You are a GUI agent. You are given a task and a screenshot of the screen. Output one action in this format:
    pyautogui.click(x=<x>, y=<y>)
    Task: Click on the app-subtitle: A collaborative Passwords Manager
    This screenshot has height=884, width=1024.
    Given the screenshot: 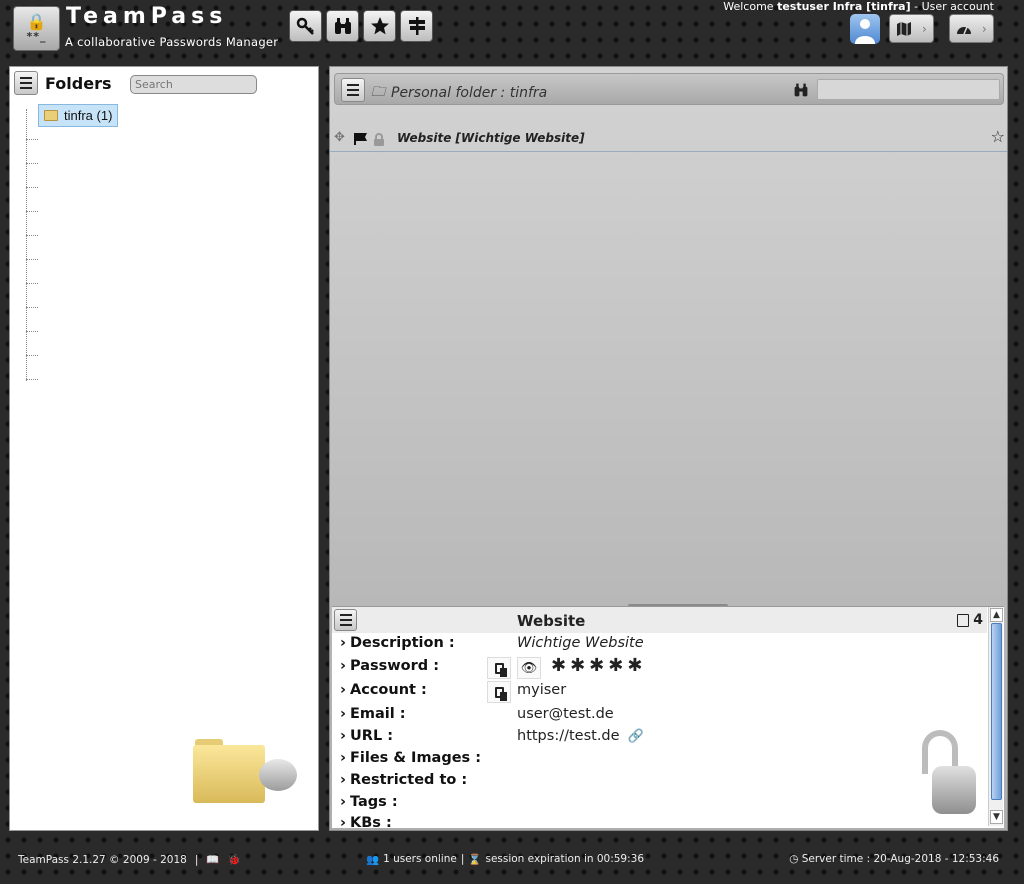 What is the action you would take?
    pyautogui.click(x=172, y=42)
    